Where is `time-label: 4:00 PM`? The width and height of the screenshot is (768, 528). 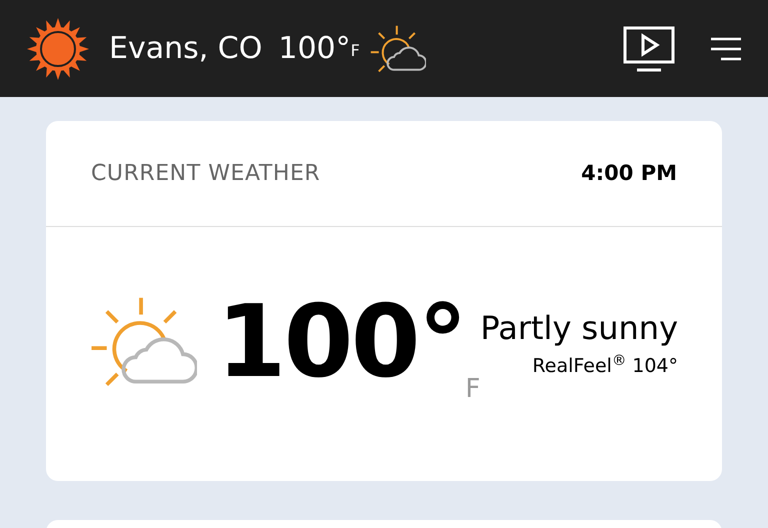
time-label: 4:00 PM is located at coordinates (629, 173).